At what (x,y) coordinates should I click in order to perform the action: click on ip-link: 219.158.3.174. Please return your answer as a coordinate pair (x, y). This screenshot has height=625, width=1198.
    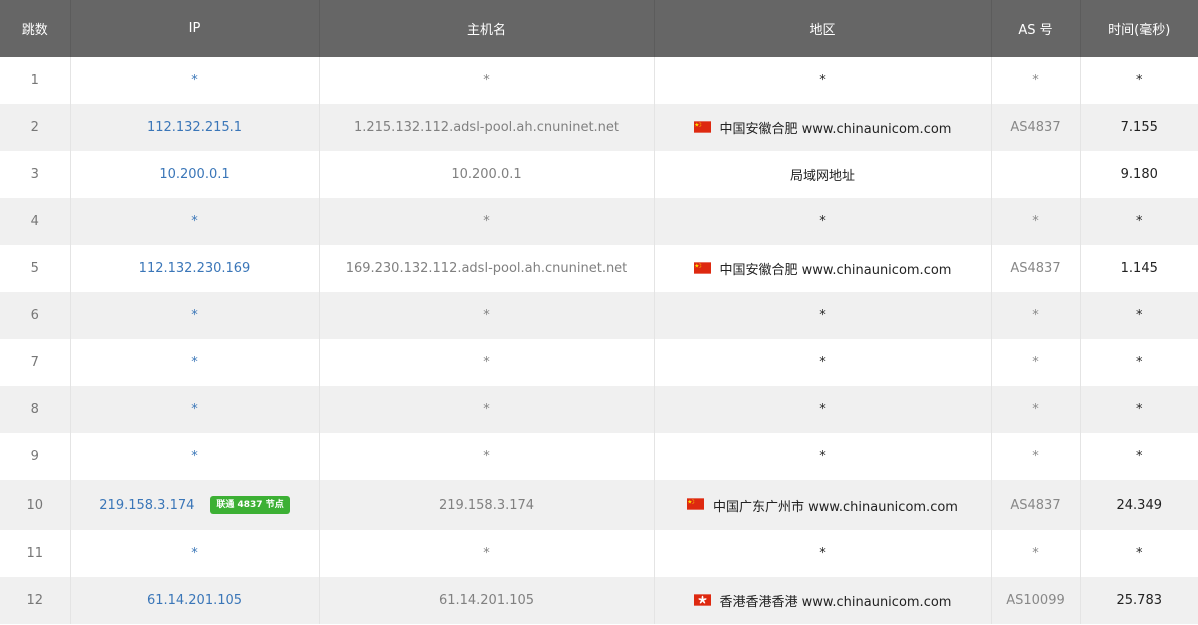
    Looking at the image, I should click on (146, 505).